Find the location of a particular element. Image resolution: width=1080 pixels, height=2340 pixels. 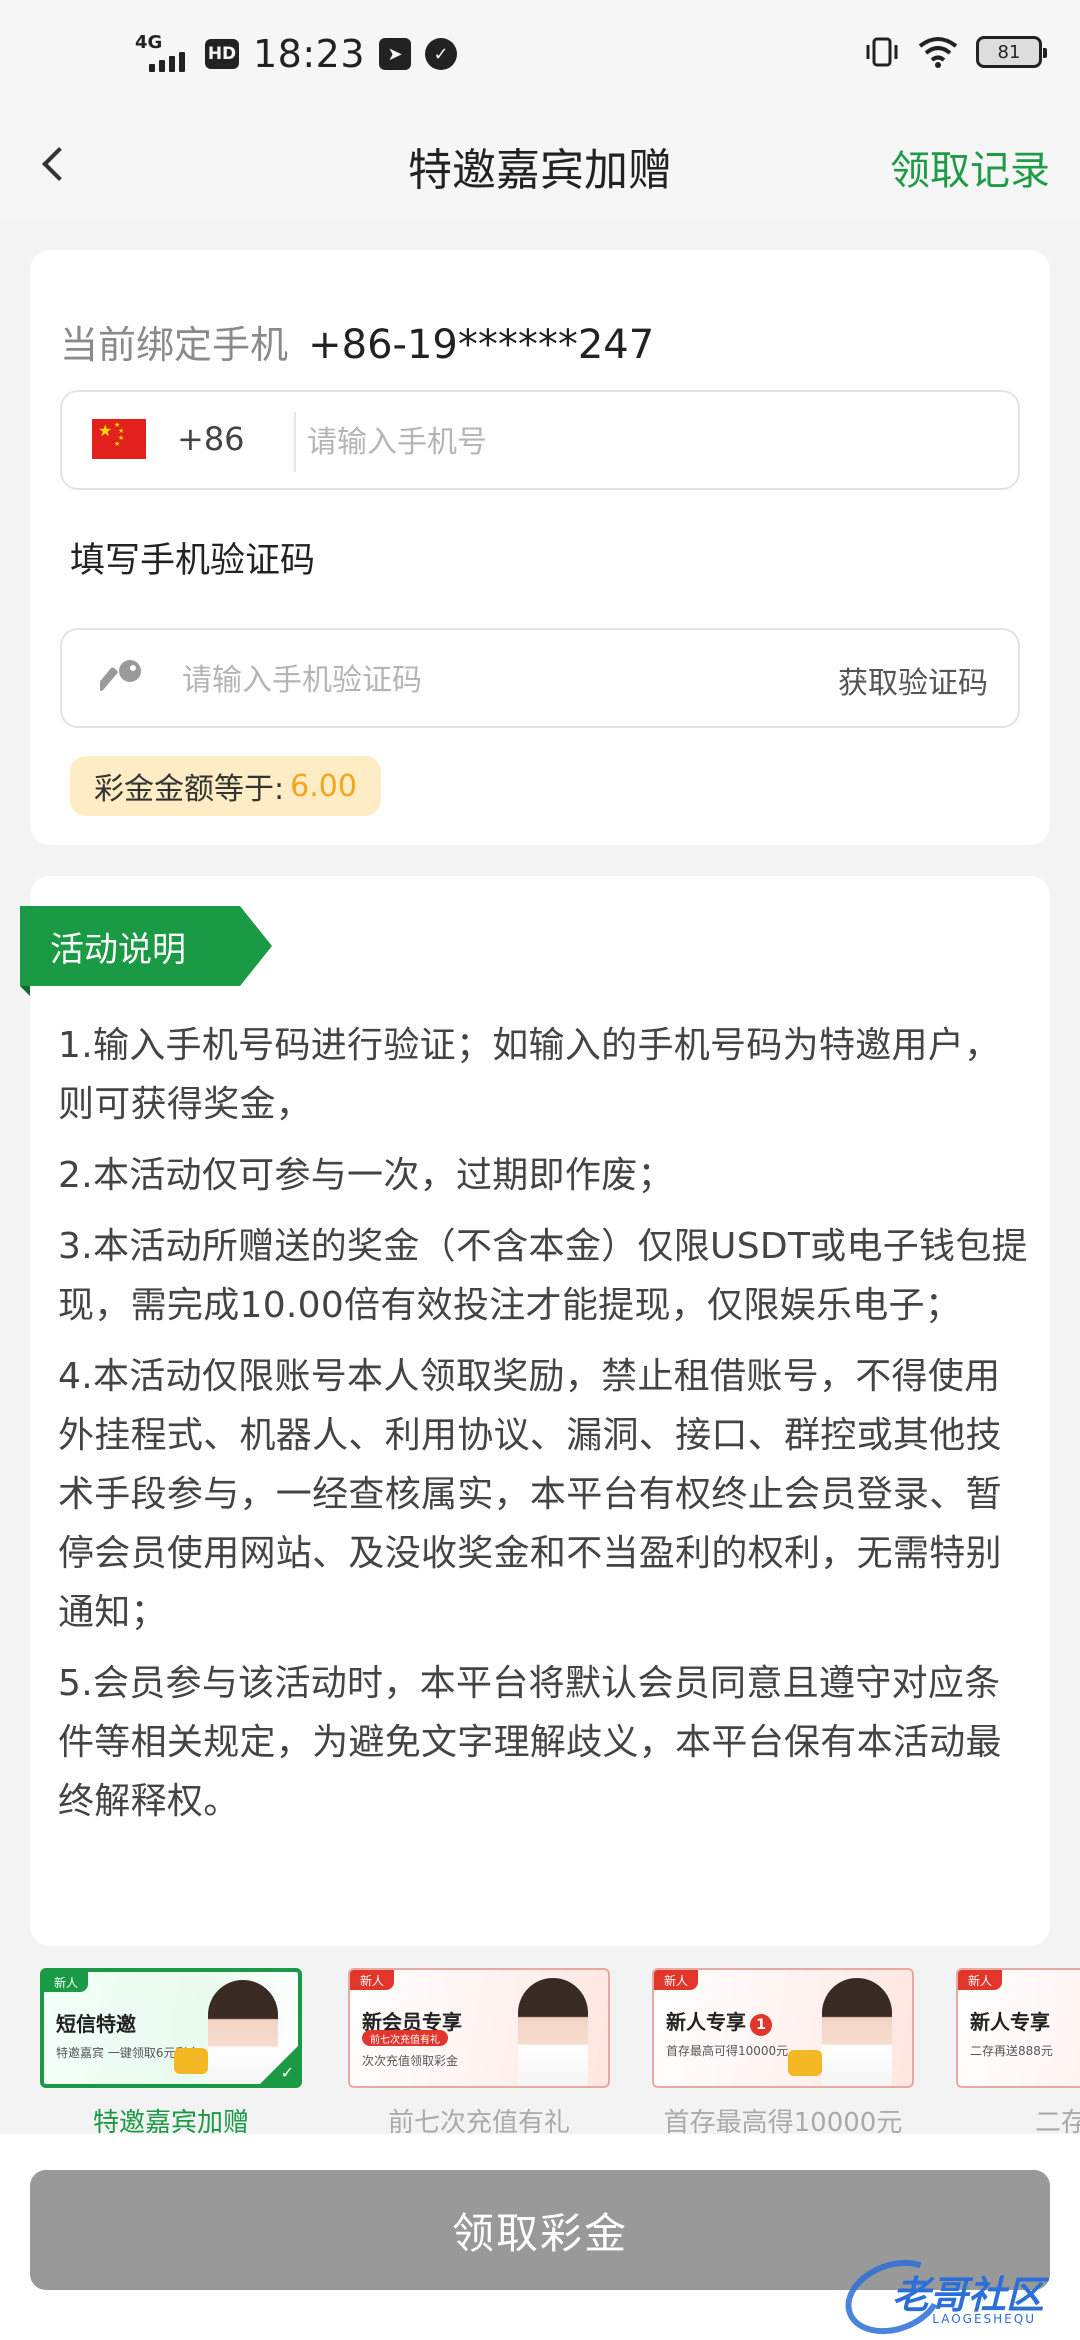

watermark-text: 老哥社区 is located at coordinates (967, 2295).